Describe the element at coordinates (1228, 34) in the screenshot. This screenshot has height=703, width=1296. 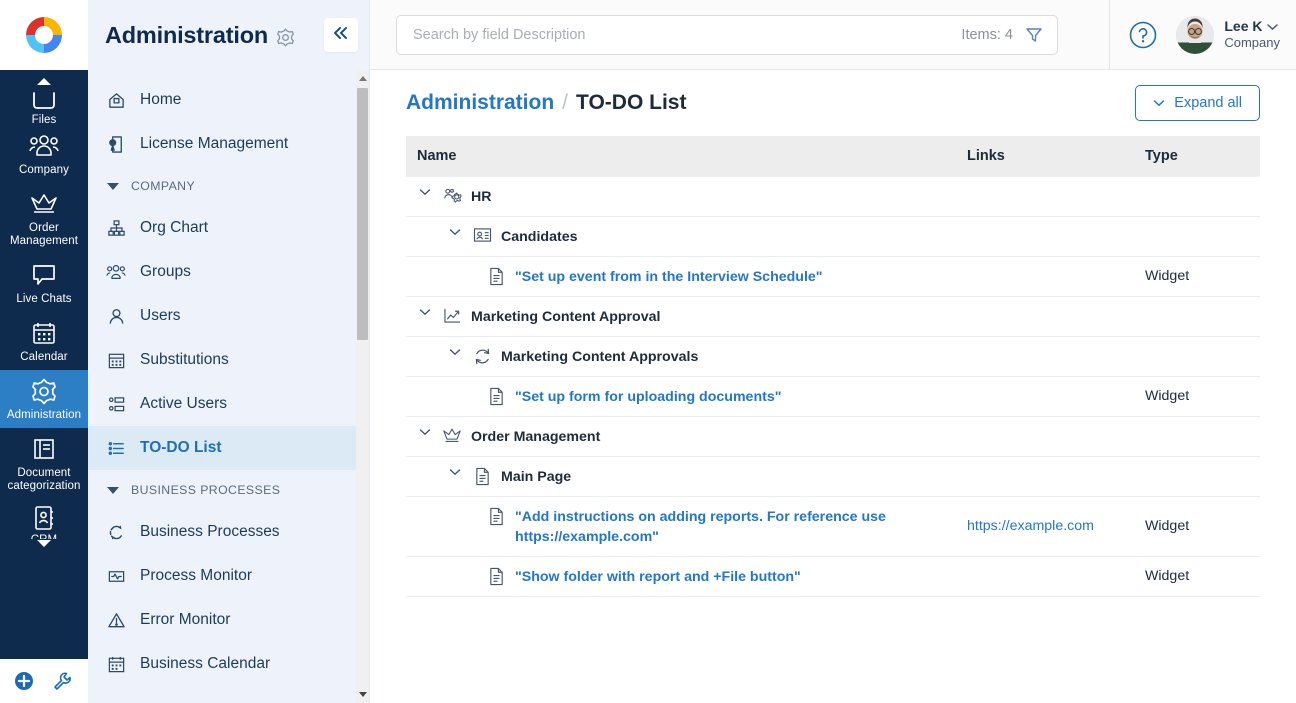
I see `user-menu: Lee K Company` at that location.